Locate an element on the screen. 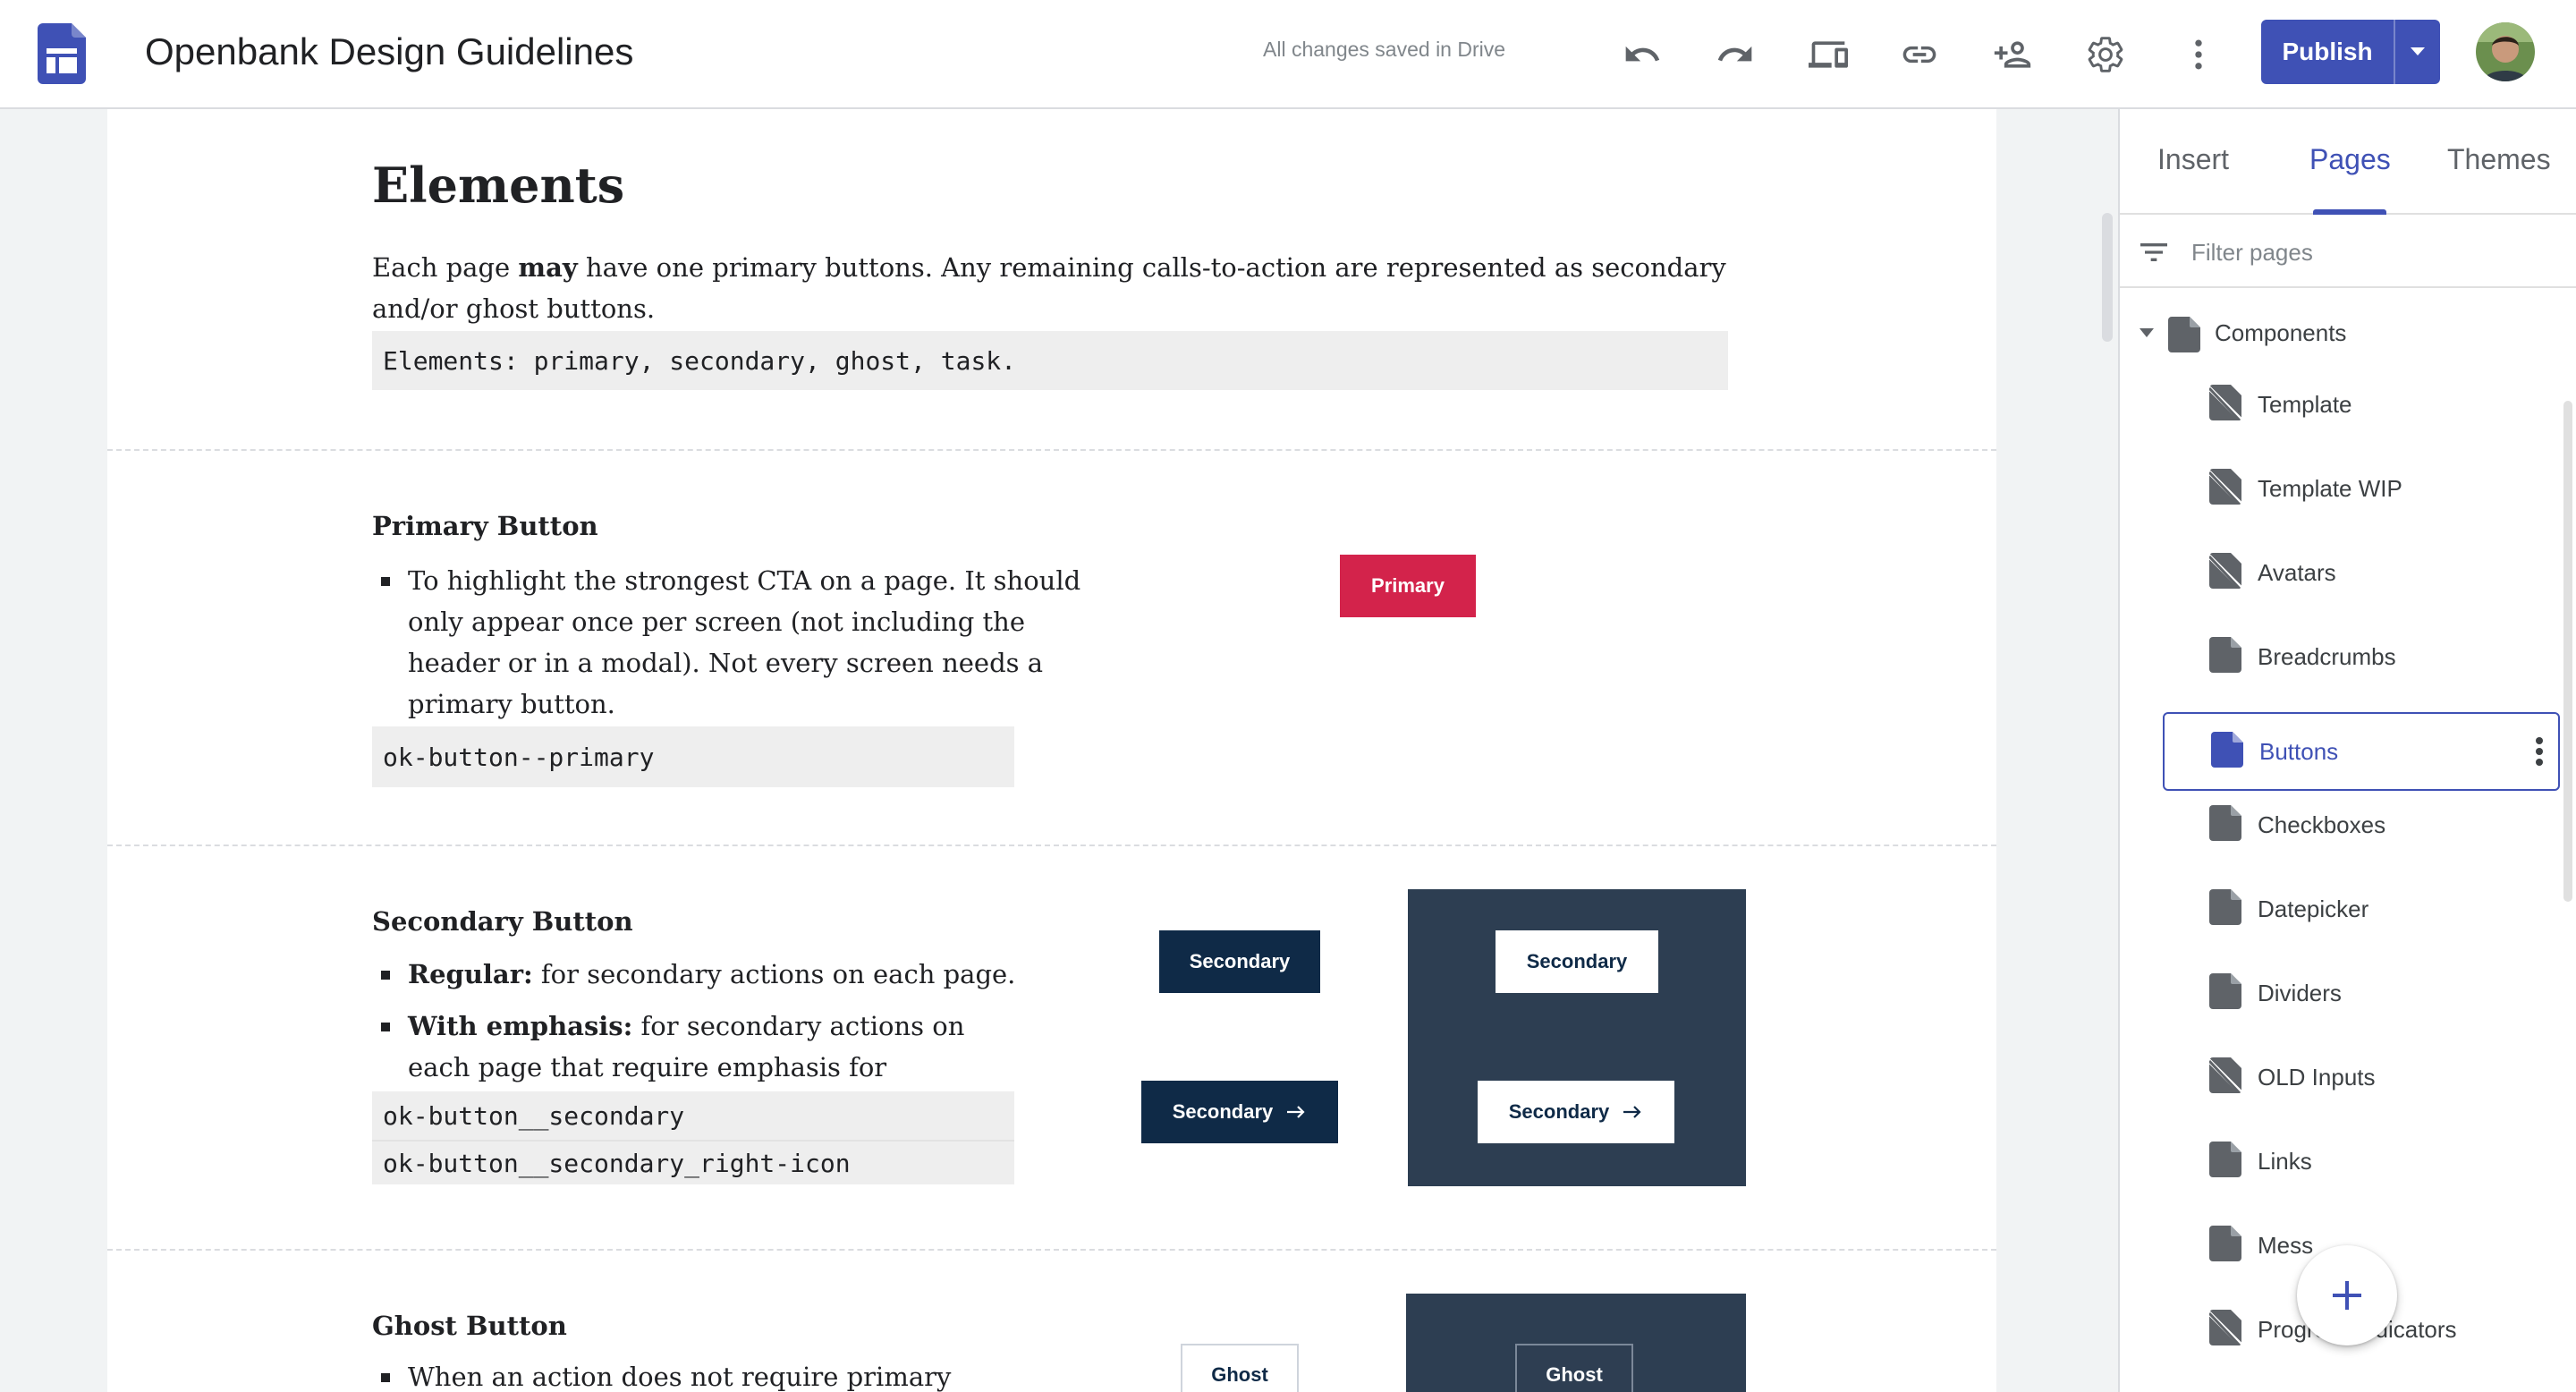 This screenshot has width=2576, height=1392. text-run-bold: Regular: is located at coordinates (470, 974).